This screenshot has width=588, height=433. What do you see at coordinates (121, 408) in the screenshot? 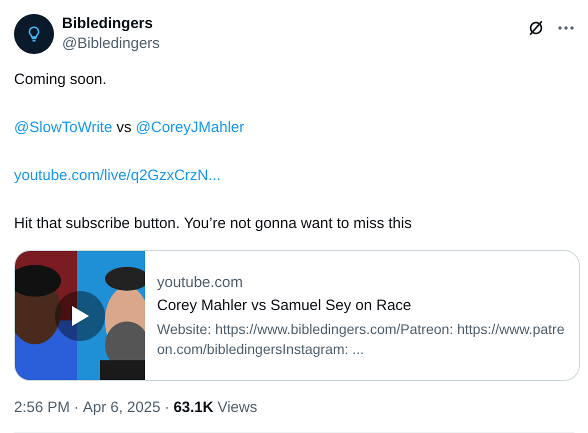
I see `post-date: Apr 6, 2025` at bounding box center [121, 408].